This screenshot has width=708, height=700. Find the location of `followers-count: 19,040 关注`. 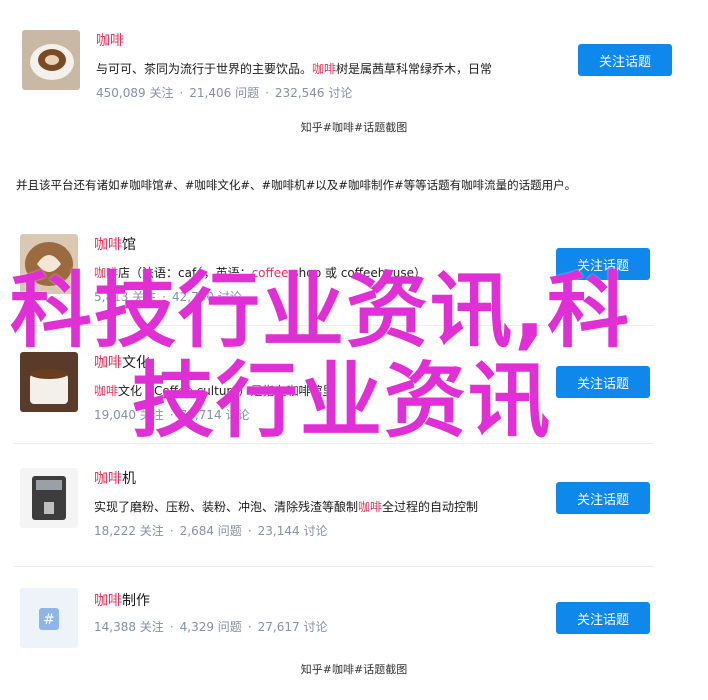

followers-count: 19,040 关注 is located at coordinates (129, 415).